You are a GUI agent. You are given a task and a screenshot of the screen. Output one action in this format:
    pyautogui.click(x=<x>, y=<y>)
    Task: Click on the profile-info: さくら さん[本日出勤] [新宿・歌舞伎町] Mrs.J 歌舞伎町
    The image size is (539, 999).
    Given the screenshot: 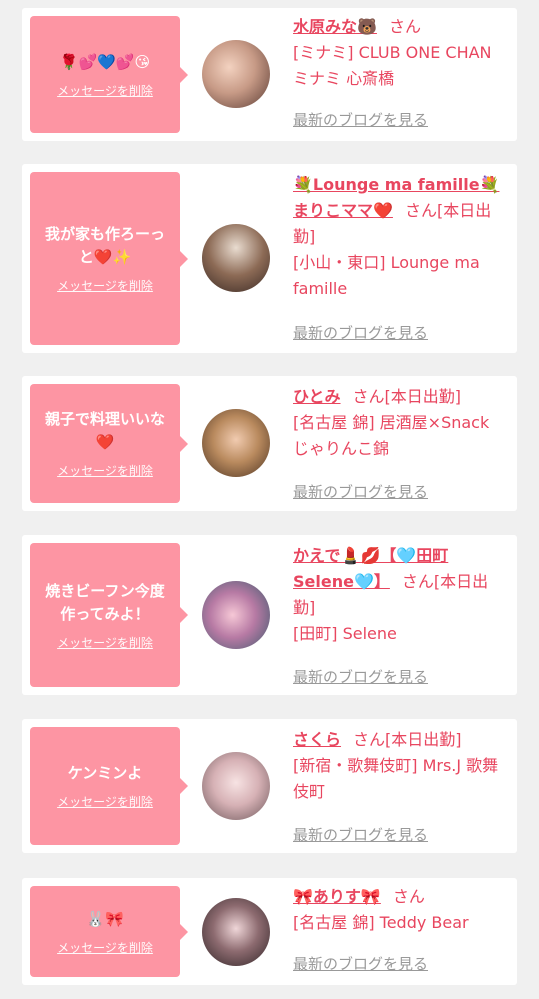 What is the action you would take?
    pyautogui.click(x=399, y=766)
    